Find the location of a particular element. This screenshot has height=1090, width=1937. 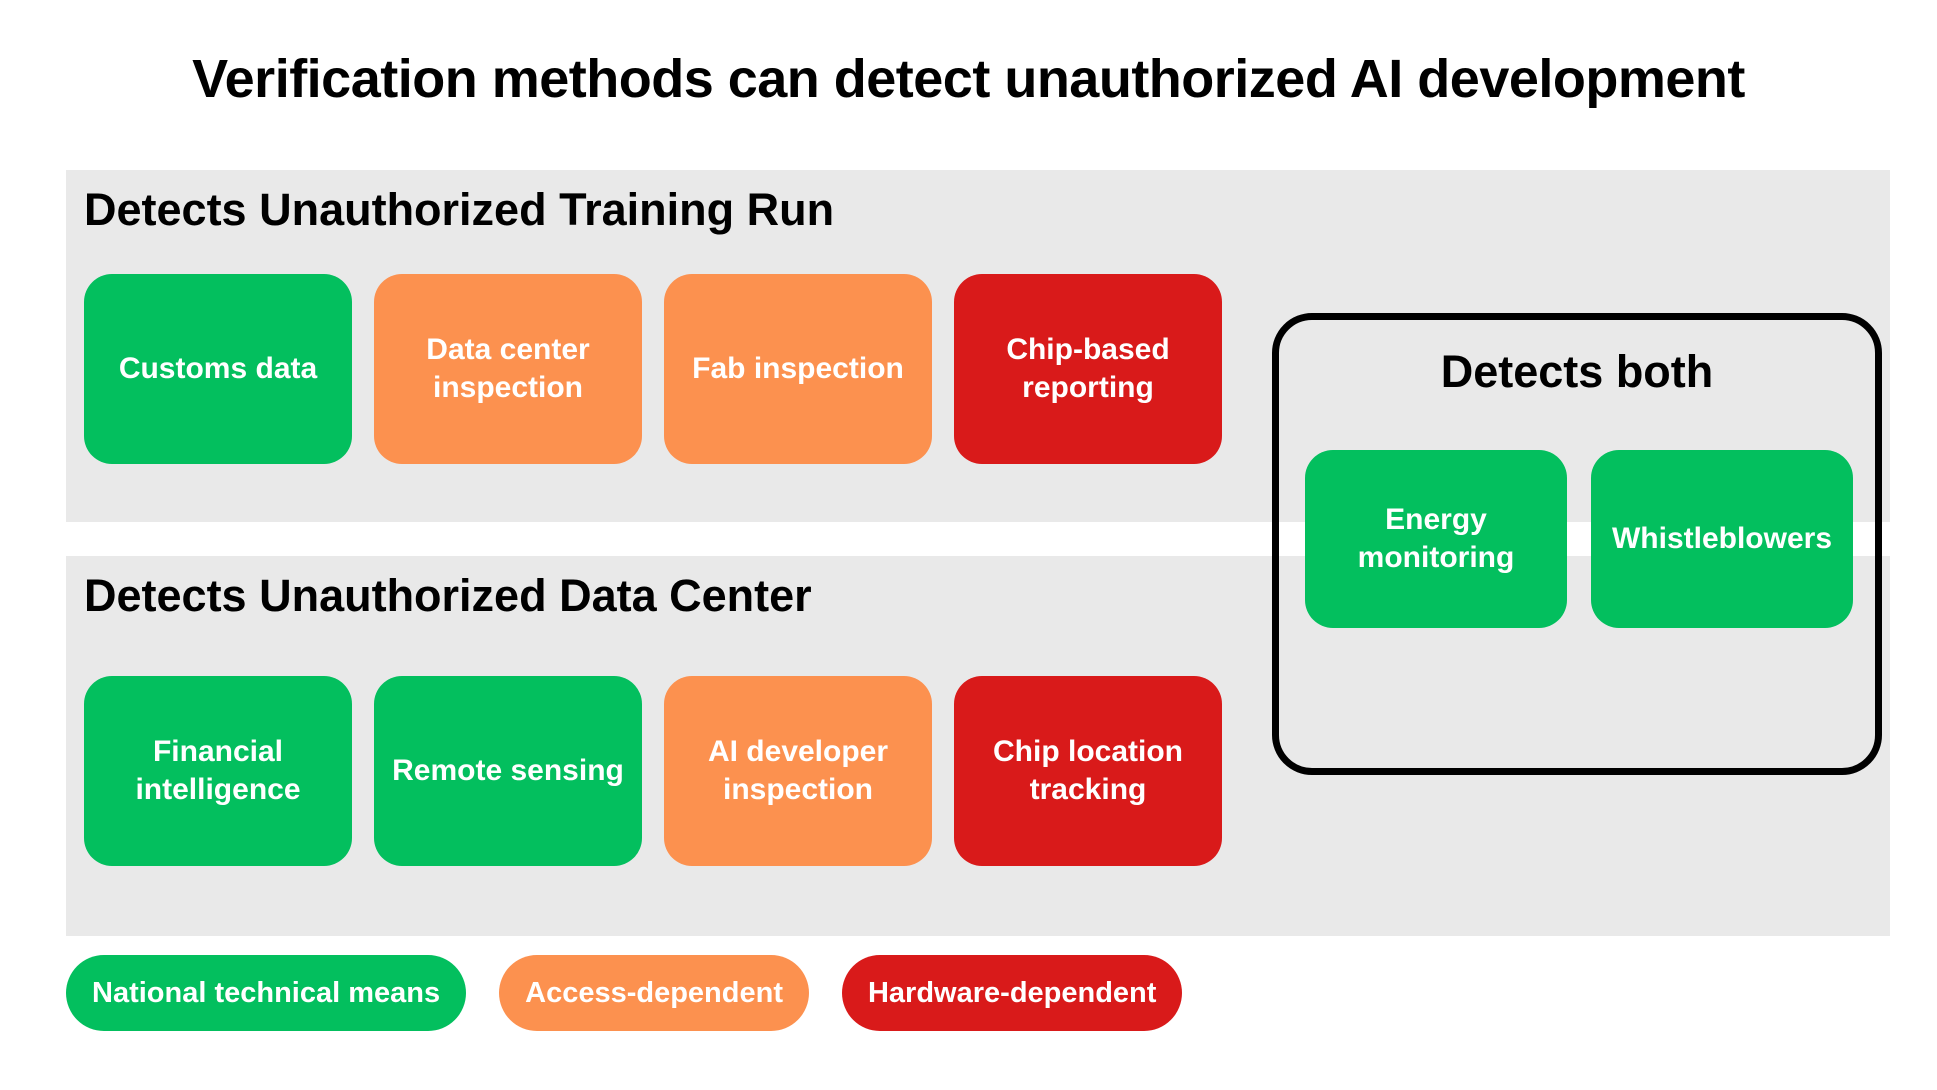

method-card-energy-monitoring: Energy monitoring is located at coordinates (1436, 539).